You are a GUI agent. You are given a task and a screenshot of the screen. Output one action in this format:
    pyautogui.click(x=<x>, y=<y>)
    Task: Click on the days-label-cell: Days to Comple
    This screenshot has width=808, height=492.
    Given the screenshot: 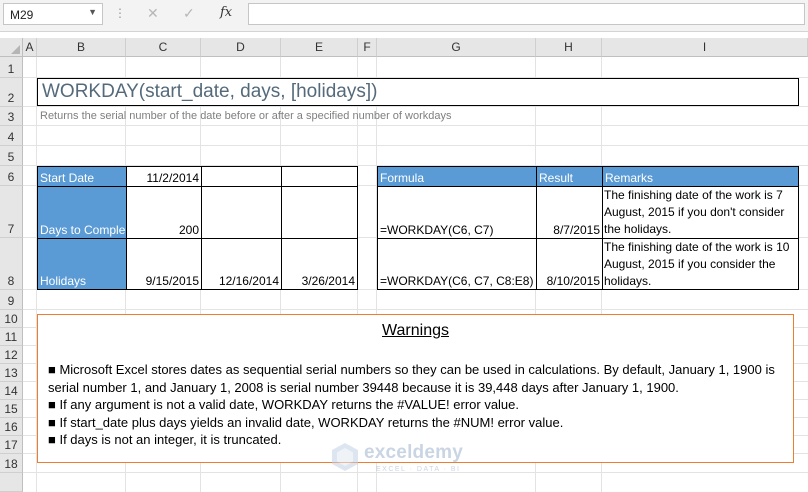 What is the action you would take?
    pyautogui.click(x=82, y=212)
    